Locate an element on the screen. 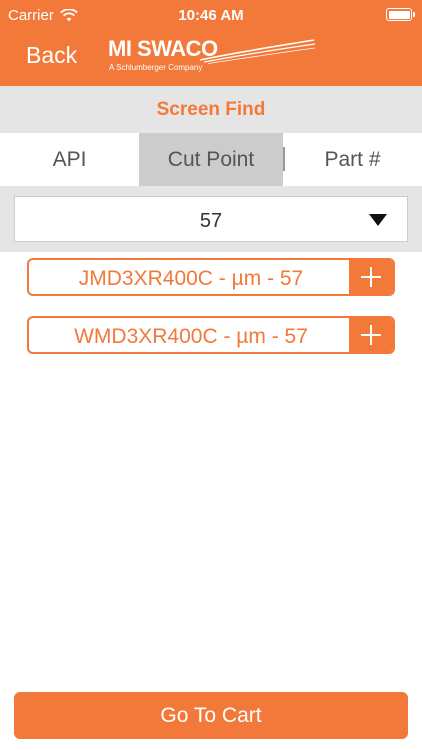  tab-cut-point: Cut Point is located at coordinates (211, 159).